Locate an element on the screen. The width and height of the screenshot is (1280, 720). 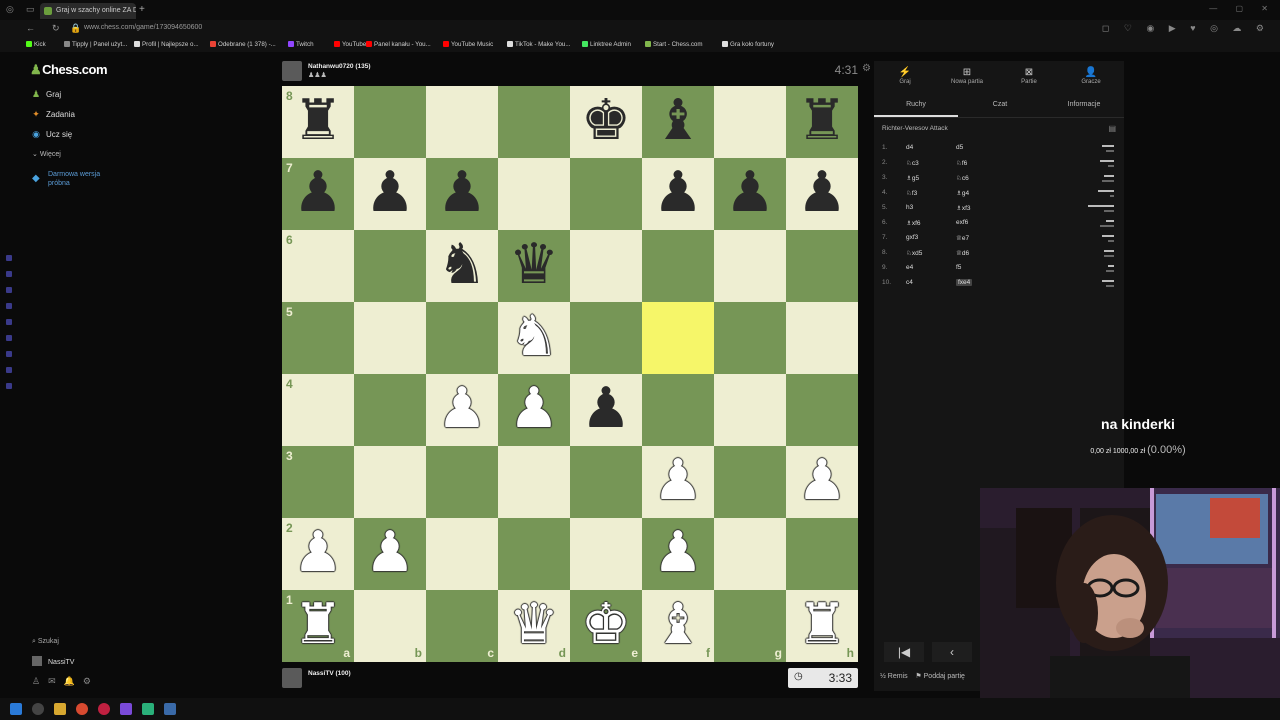
self-name: NassiTV (100) is located at coordinates (329, 673).